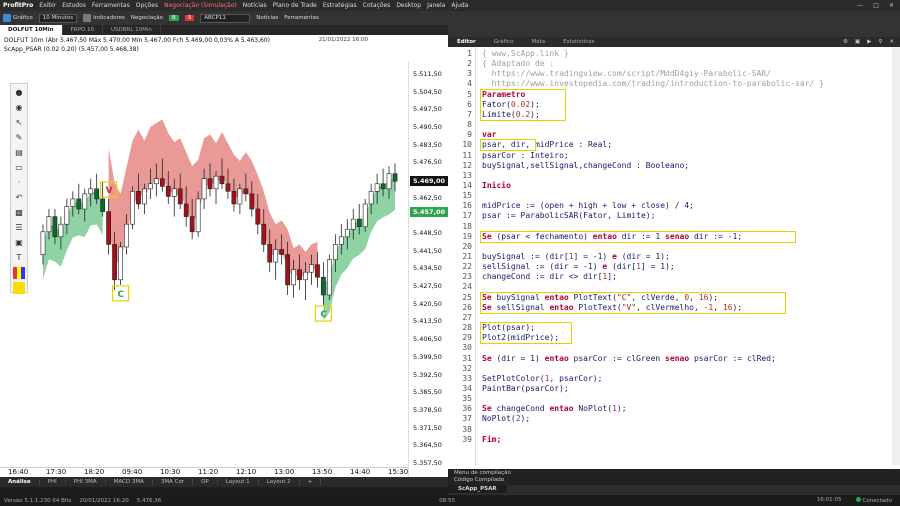 Image resolution: width=900 pixels, height=506 pixels. What do you see at coordinates (880, 42) in the screenshot?
I see `search-icon: ⚲` at bounding box center [880, 42].